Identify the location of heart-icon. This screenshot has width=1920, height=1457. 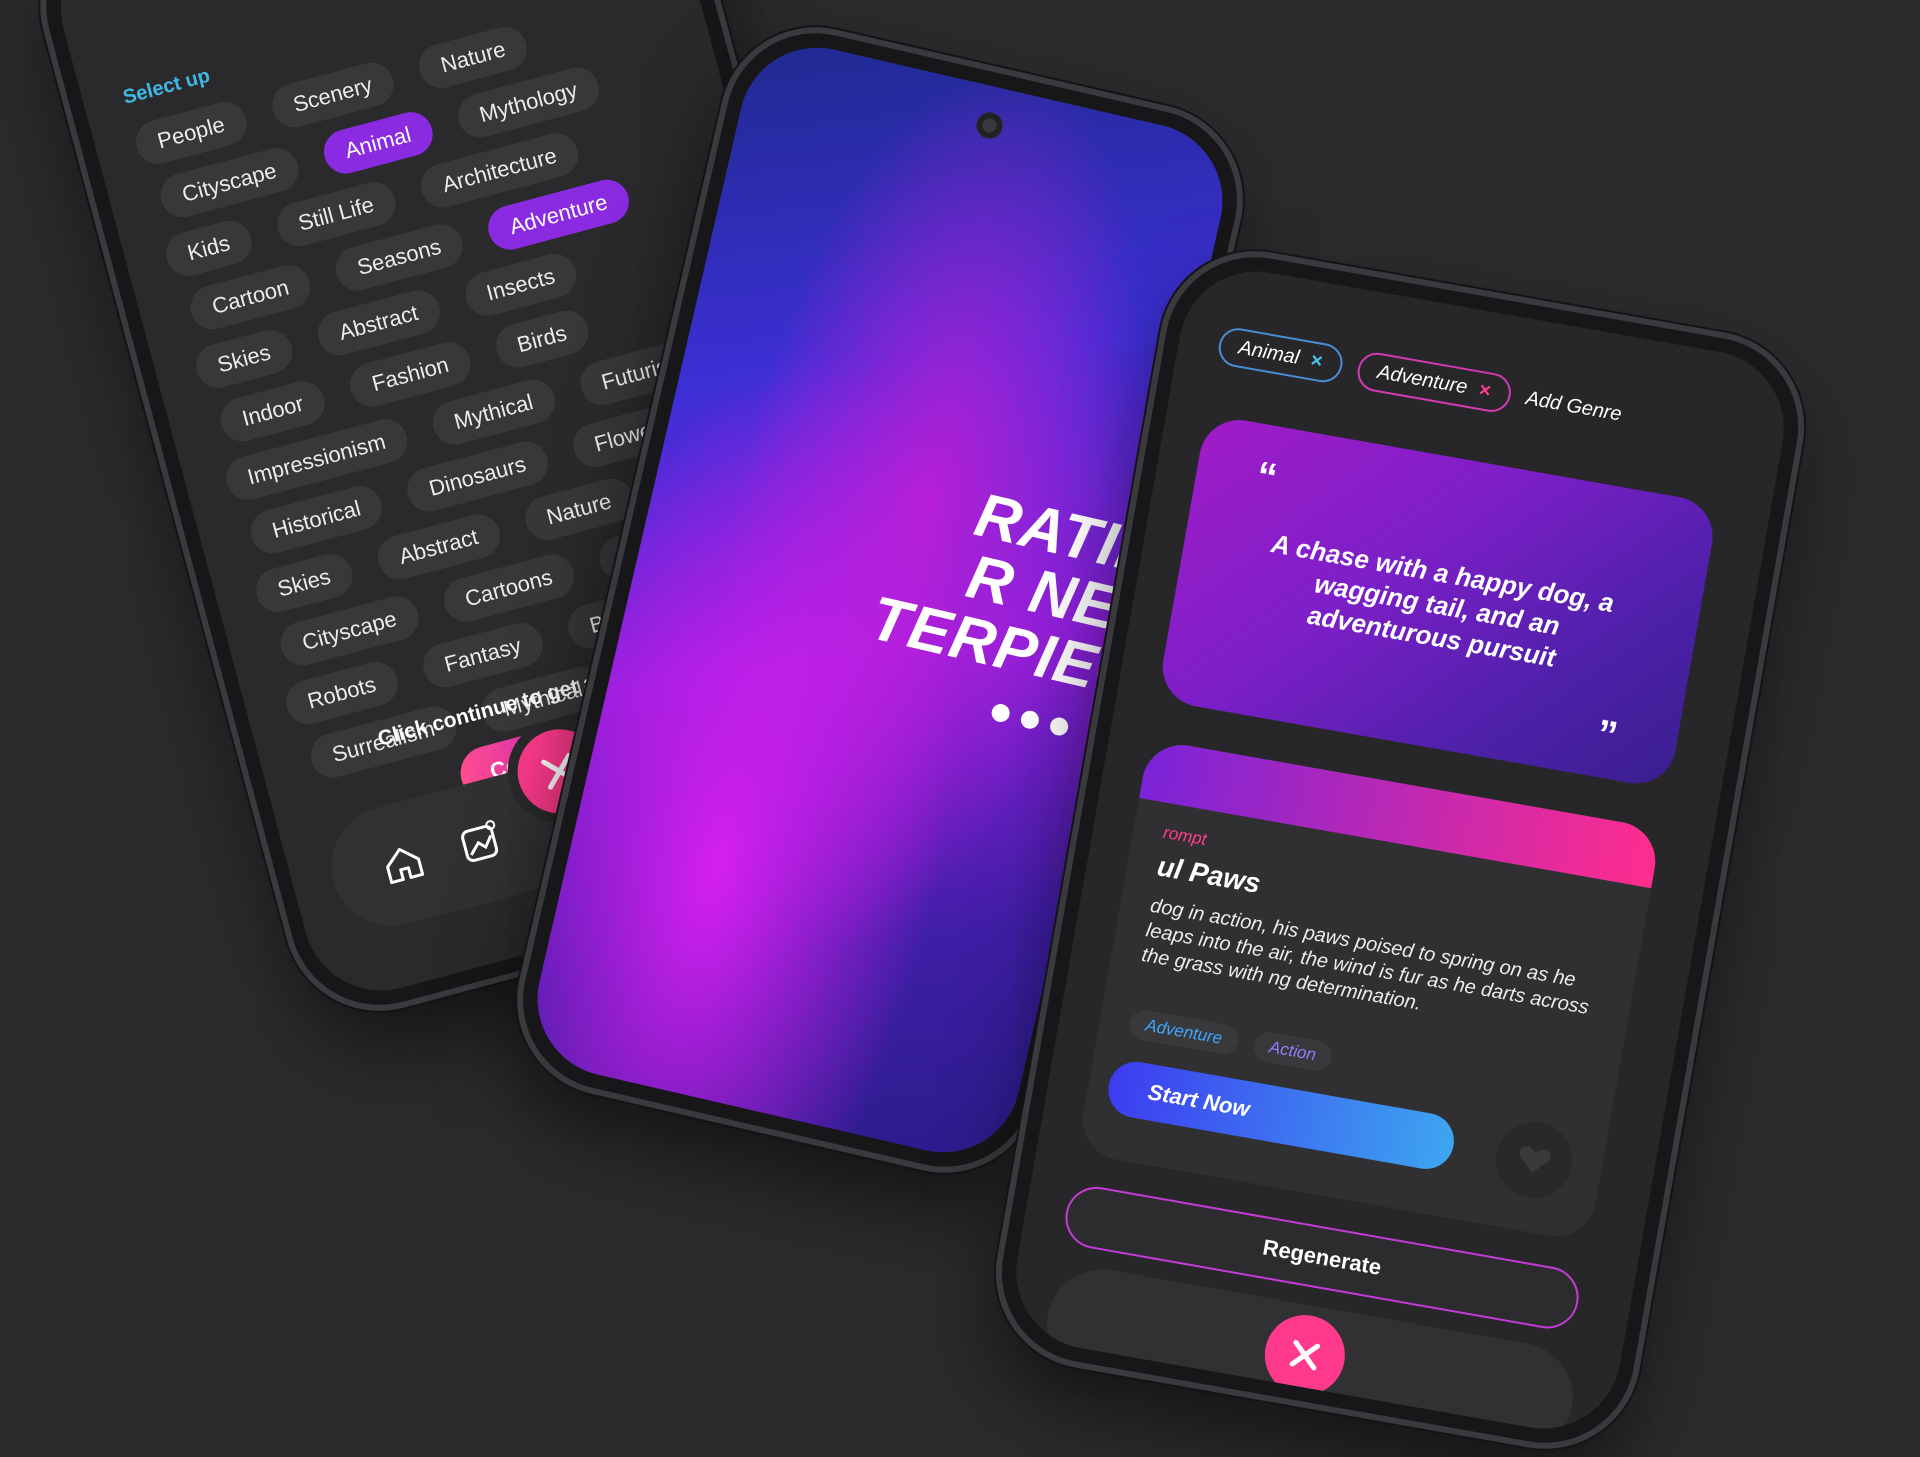
(1535, 1159).